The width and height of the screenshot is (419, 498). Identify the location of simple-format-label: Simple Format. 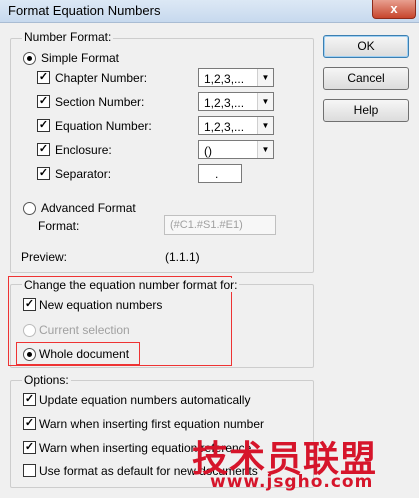
(80, 58).